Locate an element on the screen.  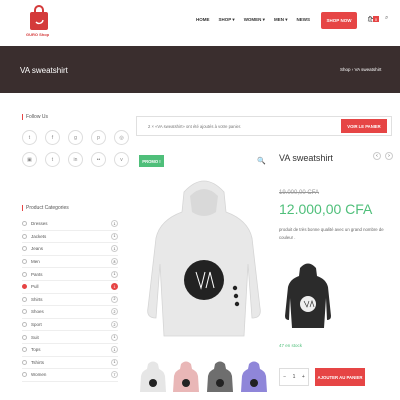
category-label: Sport is located at coordinates (36, 325).